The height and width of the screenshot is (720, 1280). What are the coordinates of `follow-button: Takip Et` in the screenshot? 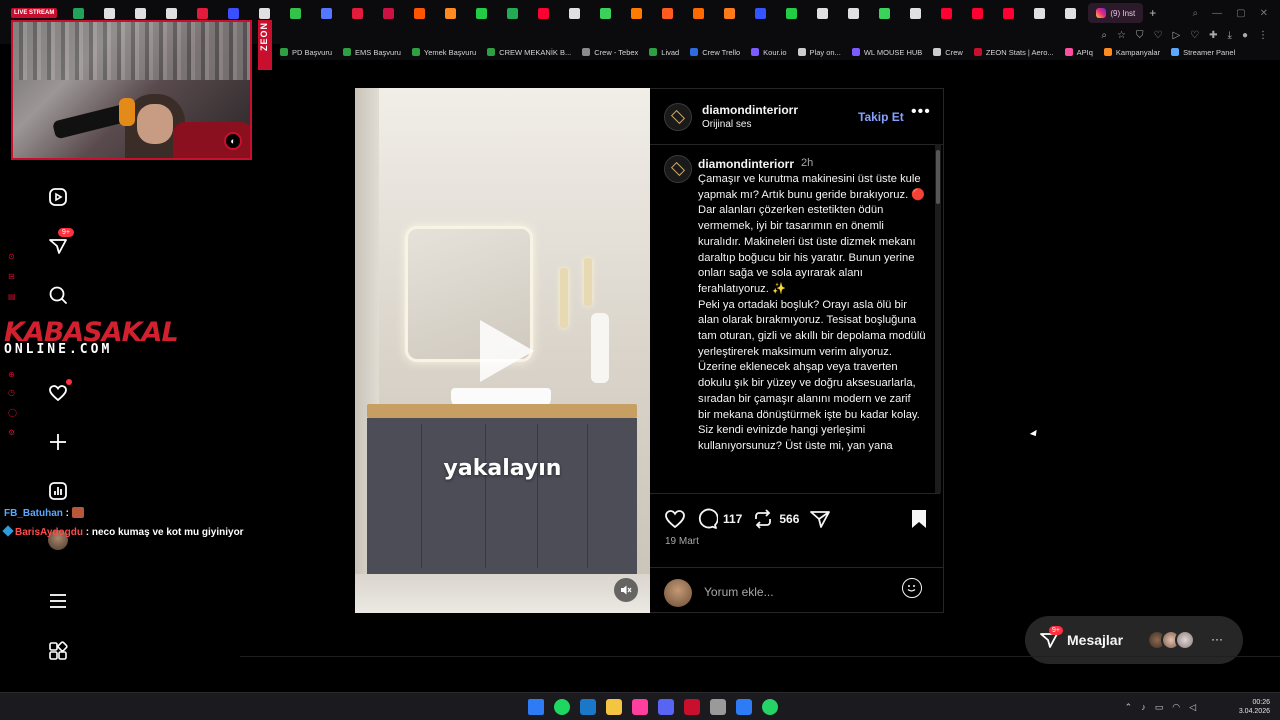 It's located at (881, 117).